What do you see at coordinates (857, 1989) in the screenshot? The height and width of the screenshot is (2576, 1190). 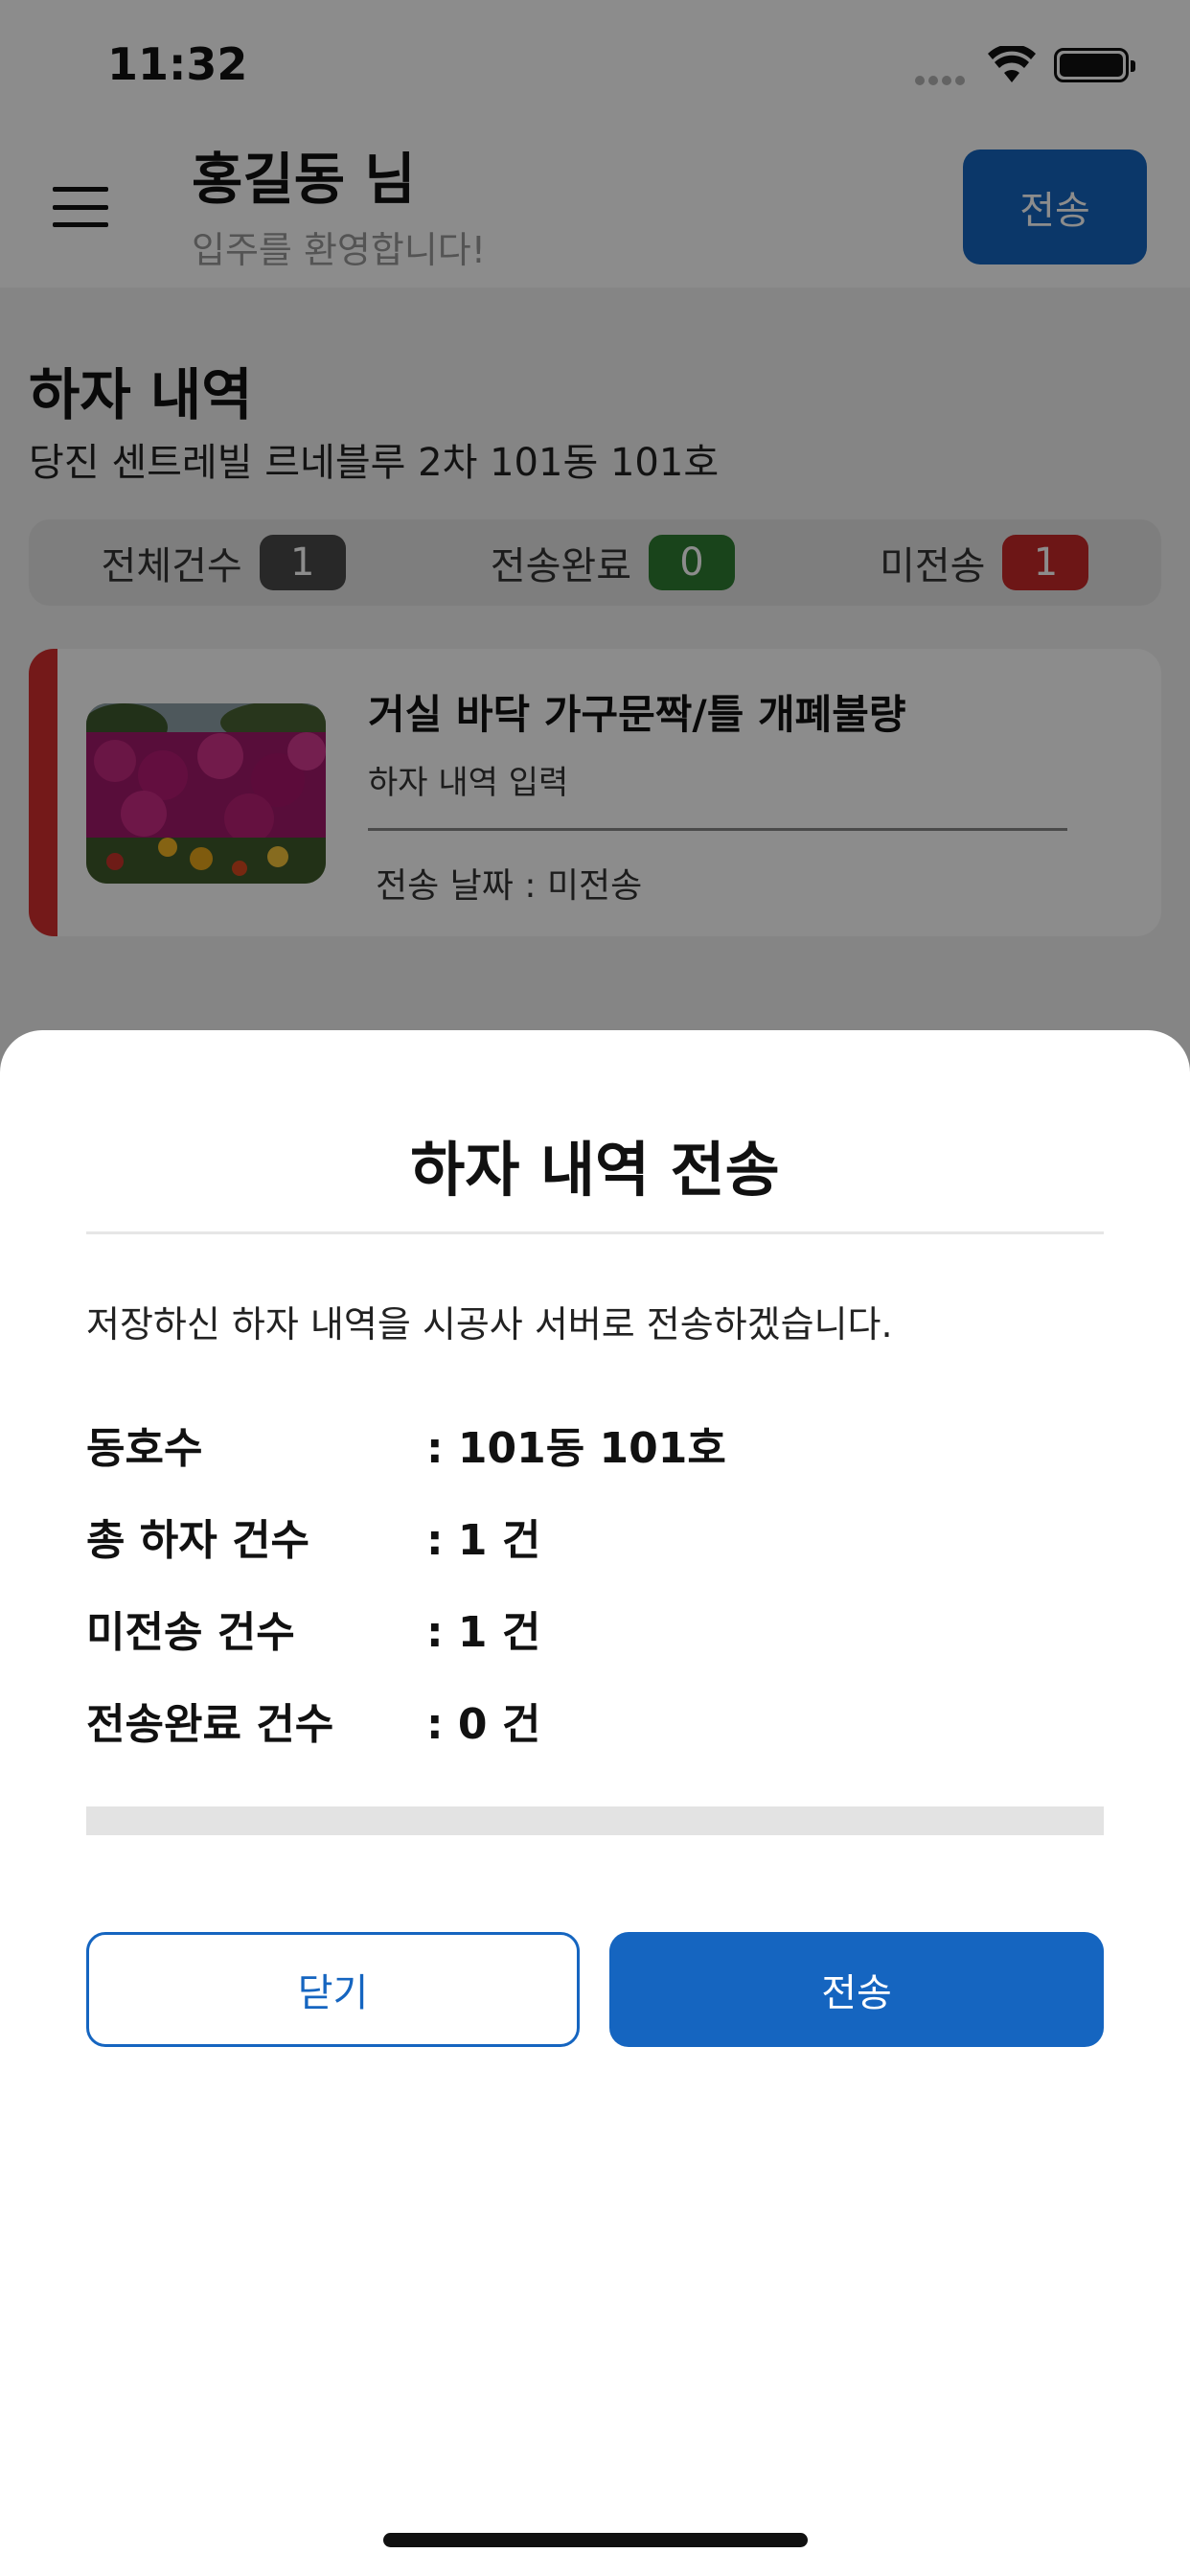 I see `send-button: 전송` at bounding box center [857, 1989].